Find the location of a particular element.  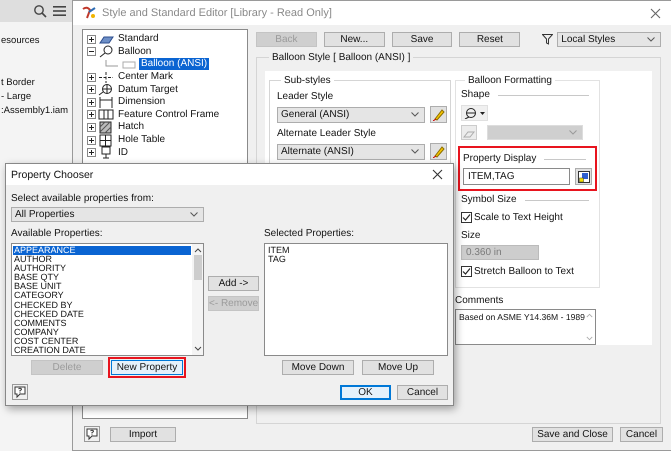

list-item: CATEGORY is located at coordinates (102, 296).